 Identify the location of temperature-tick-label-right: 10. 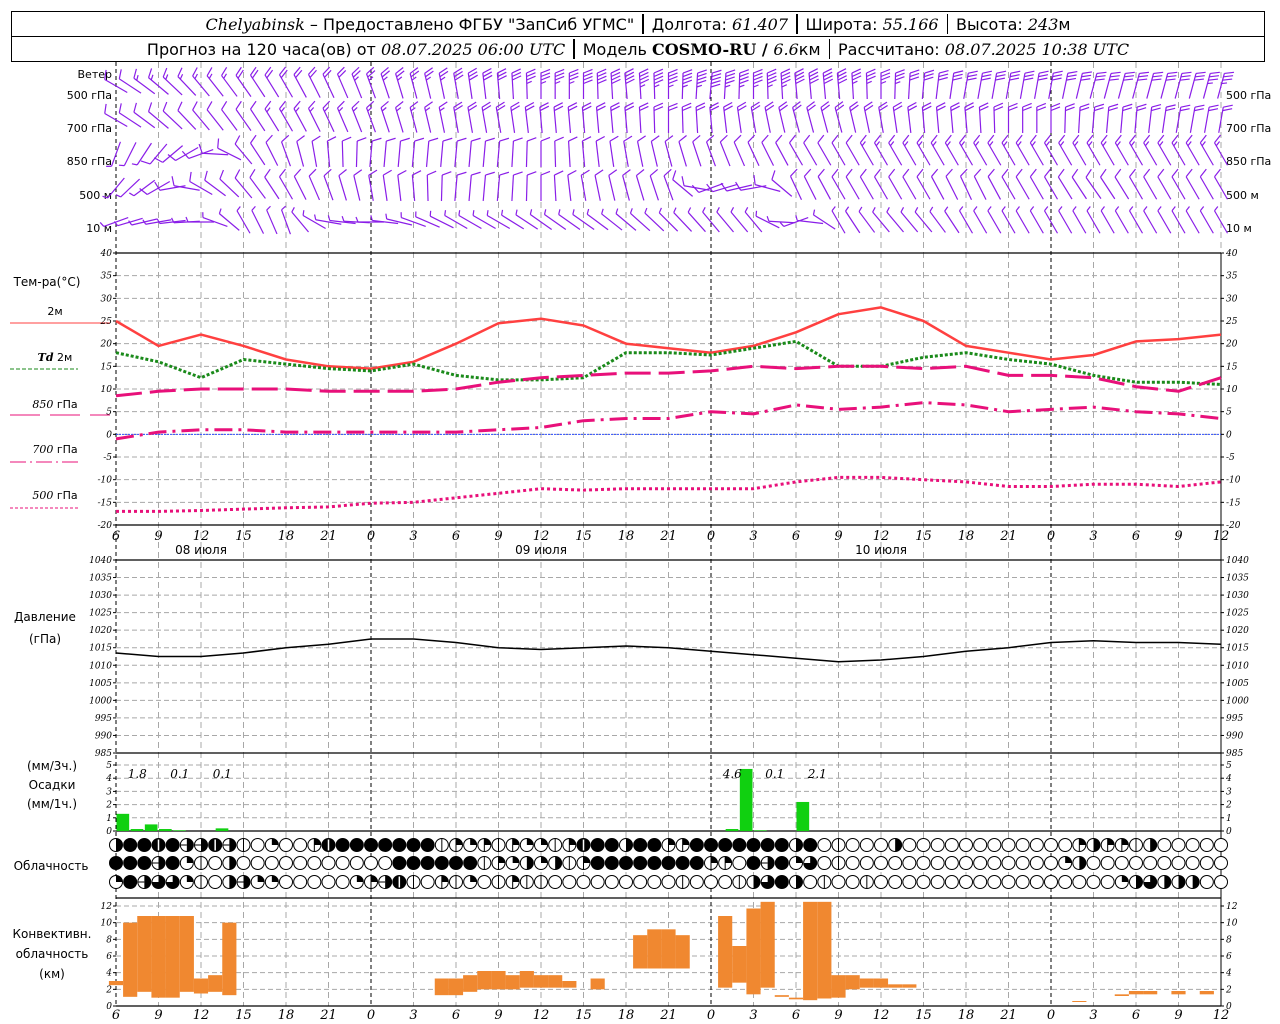
(1232, 390).